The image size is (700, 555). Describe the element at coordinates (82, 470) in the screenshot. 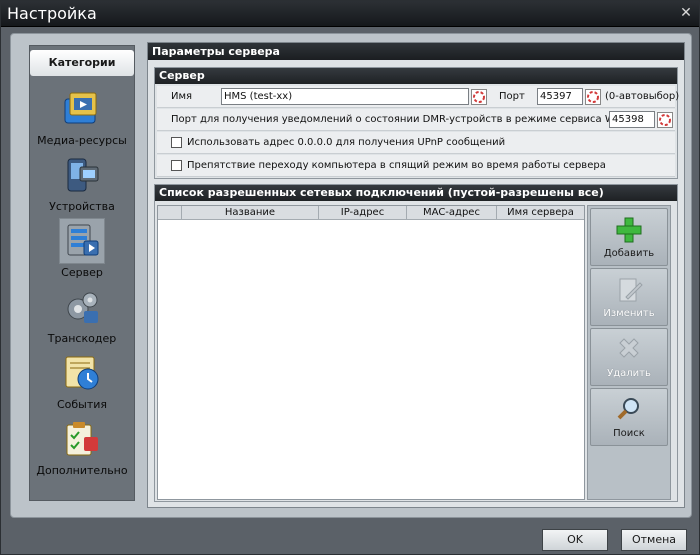

I see `sidebar-item-label: Дополнительно` at that location.